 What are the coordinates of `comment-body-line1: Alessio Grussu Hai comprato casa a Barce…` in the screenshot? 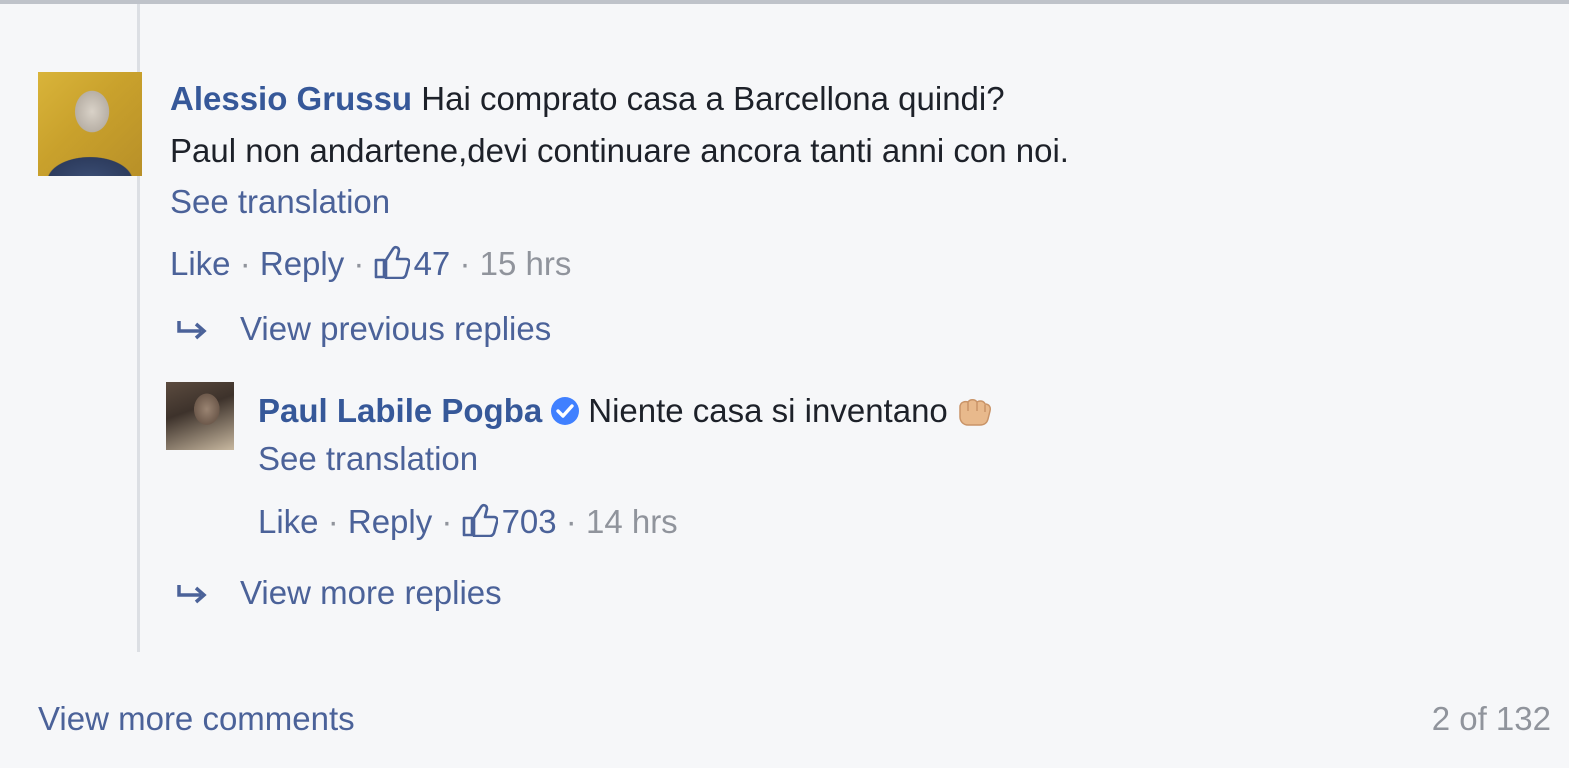 It's located at (587, 99).